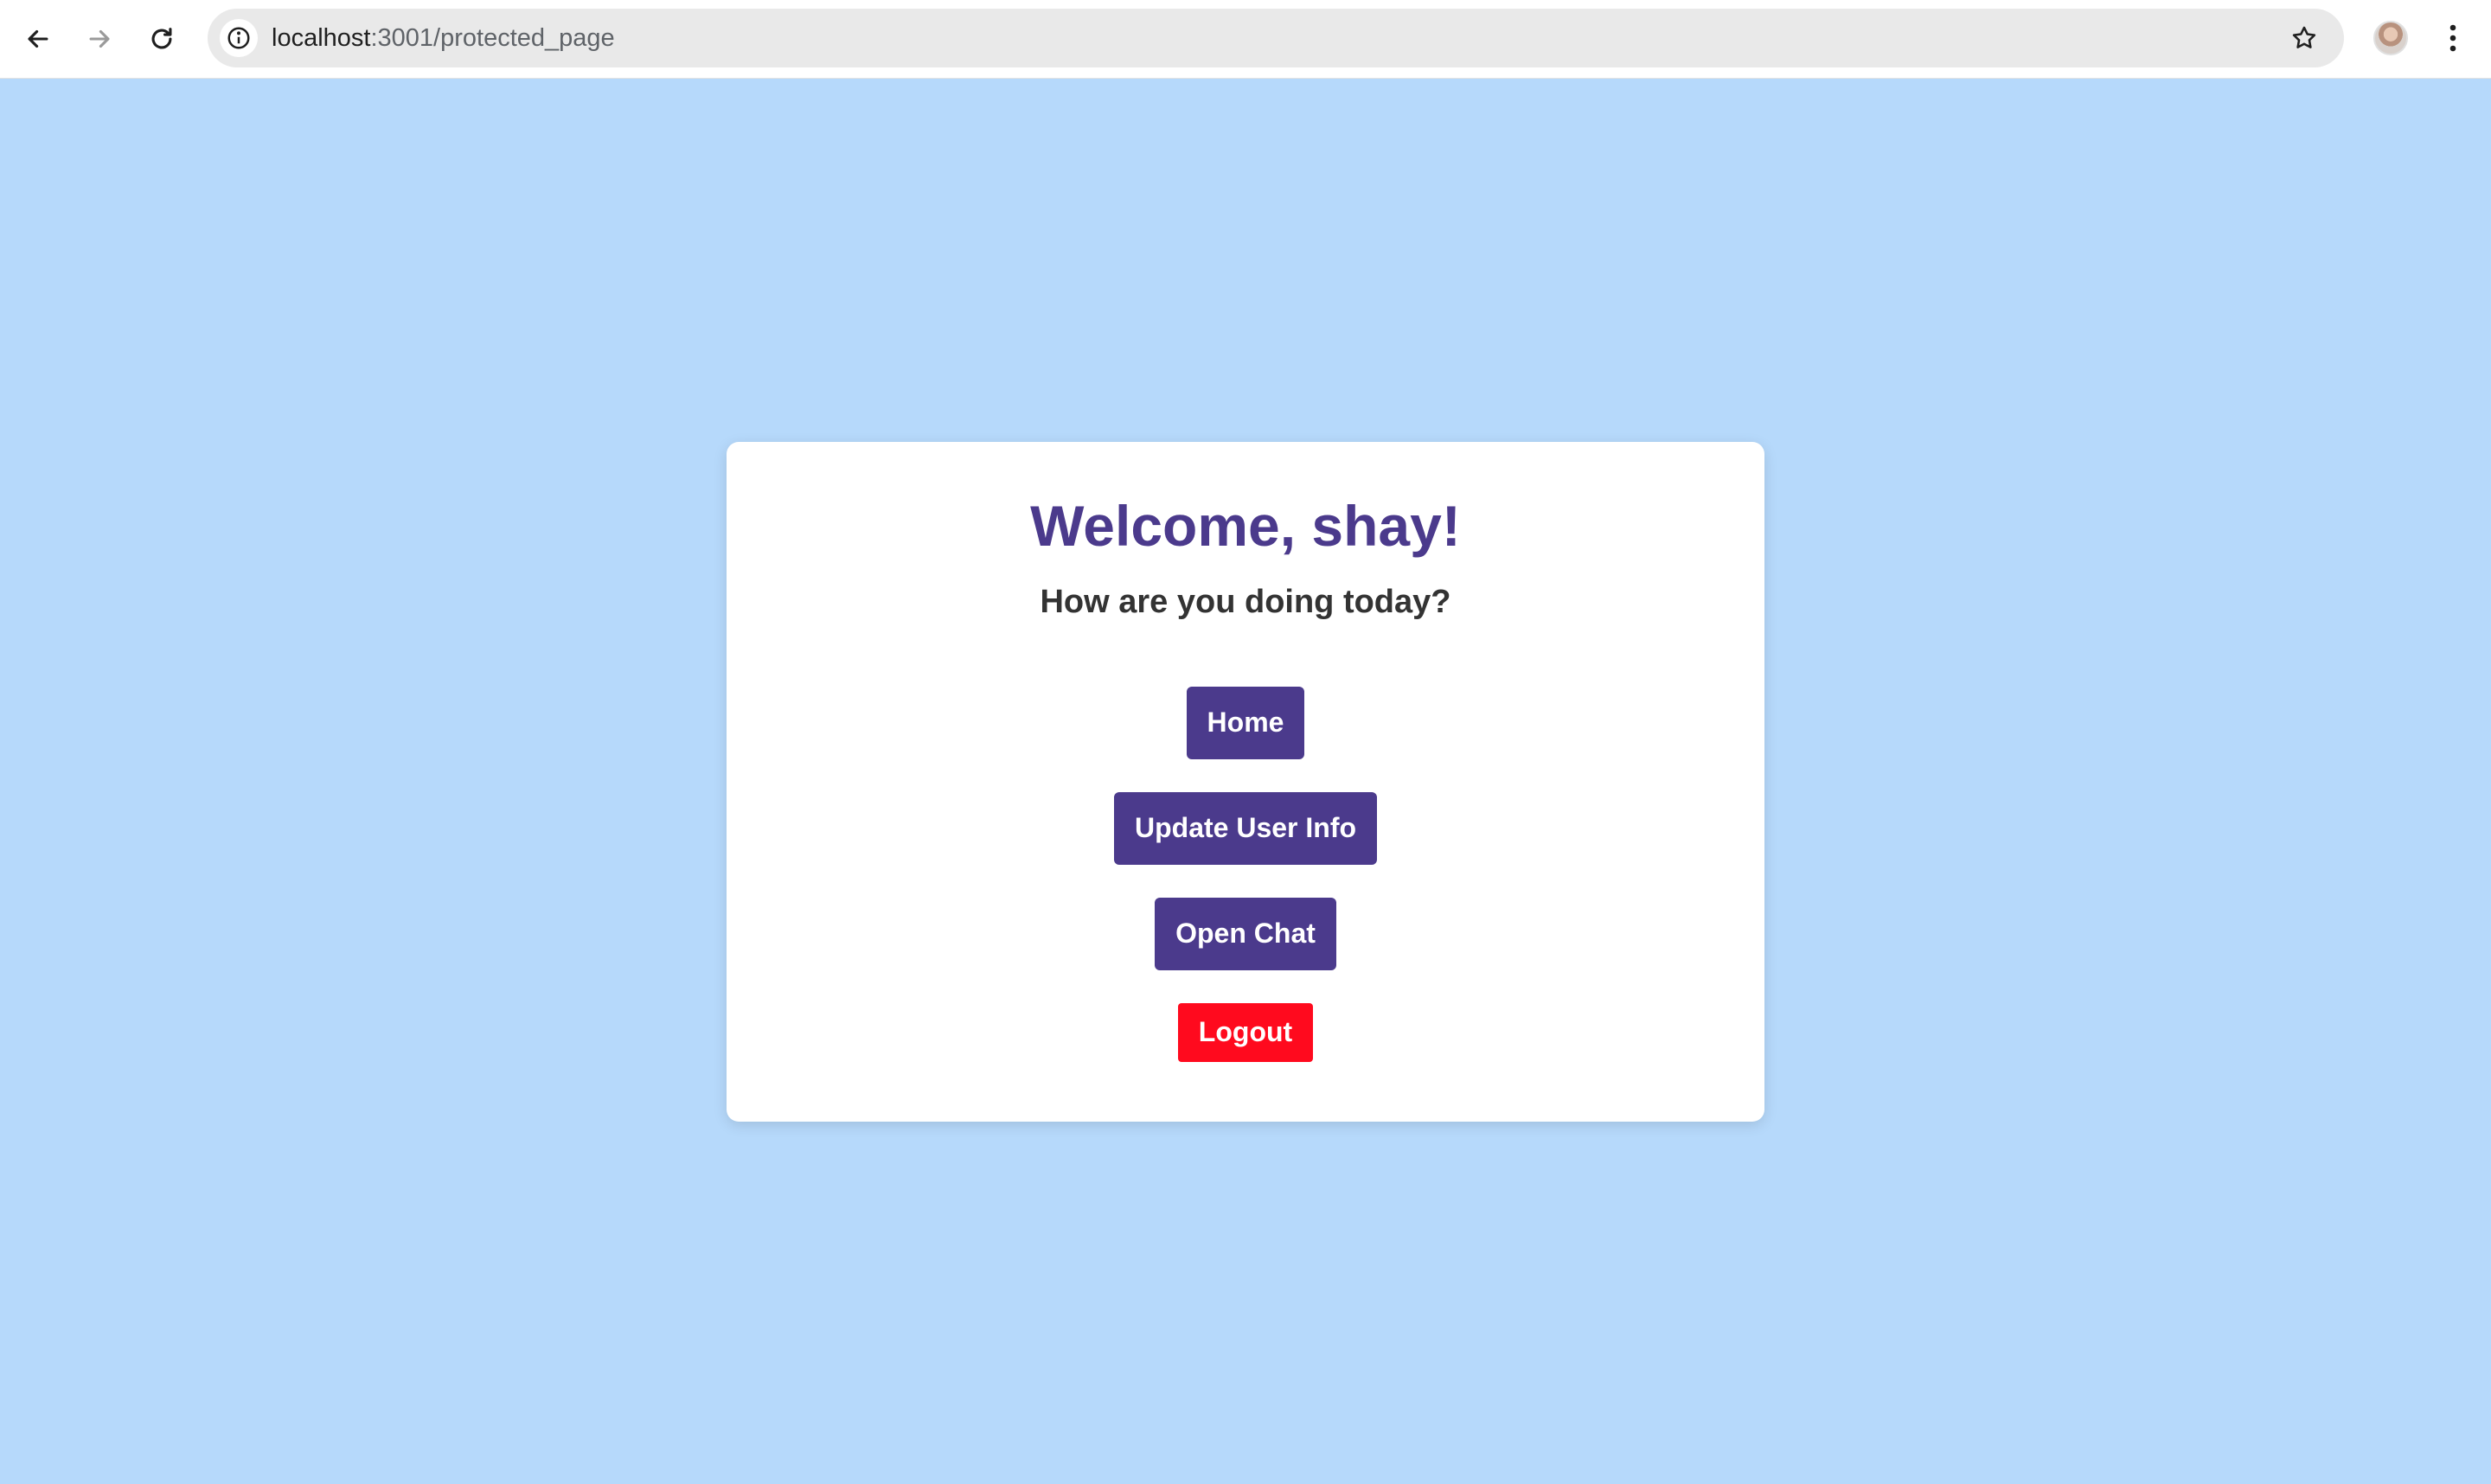 This screenshot has width=2491, height=1484. I want to click on back-arrow-icon, so click(38, 38).